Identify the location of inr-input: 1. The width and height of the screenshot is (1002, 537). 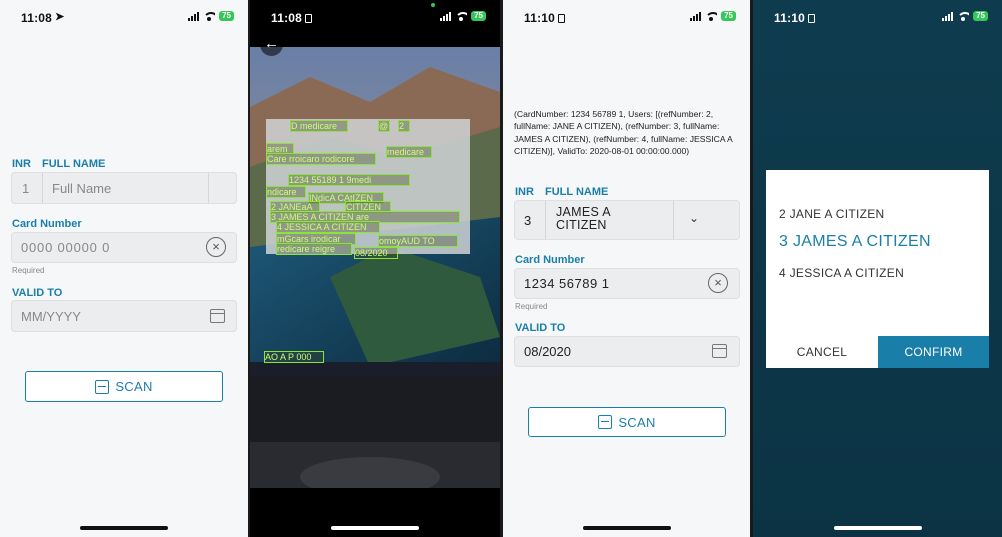
(25, 188).